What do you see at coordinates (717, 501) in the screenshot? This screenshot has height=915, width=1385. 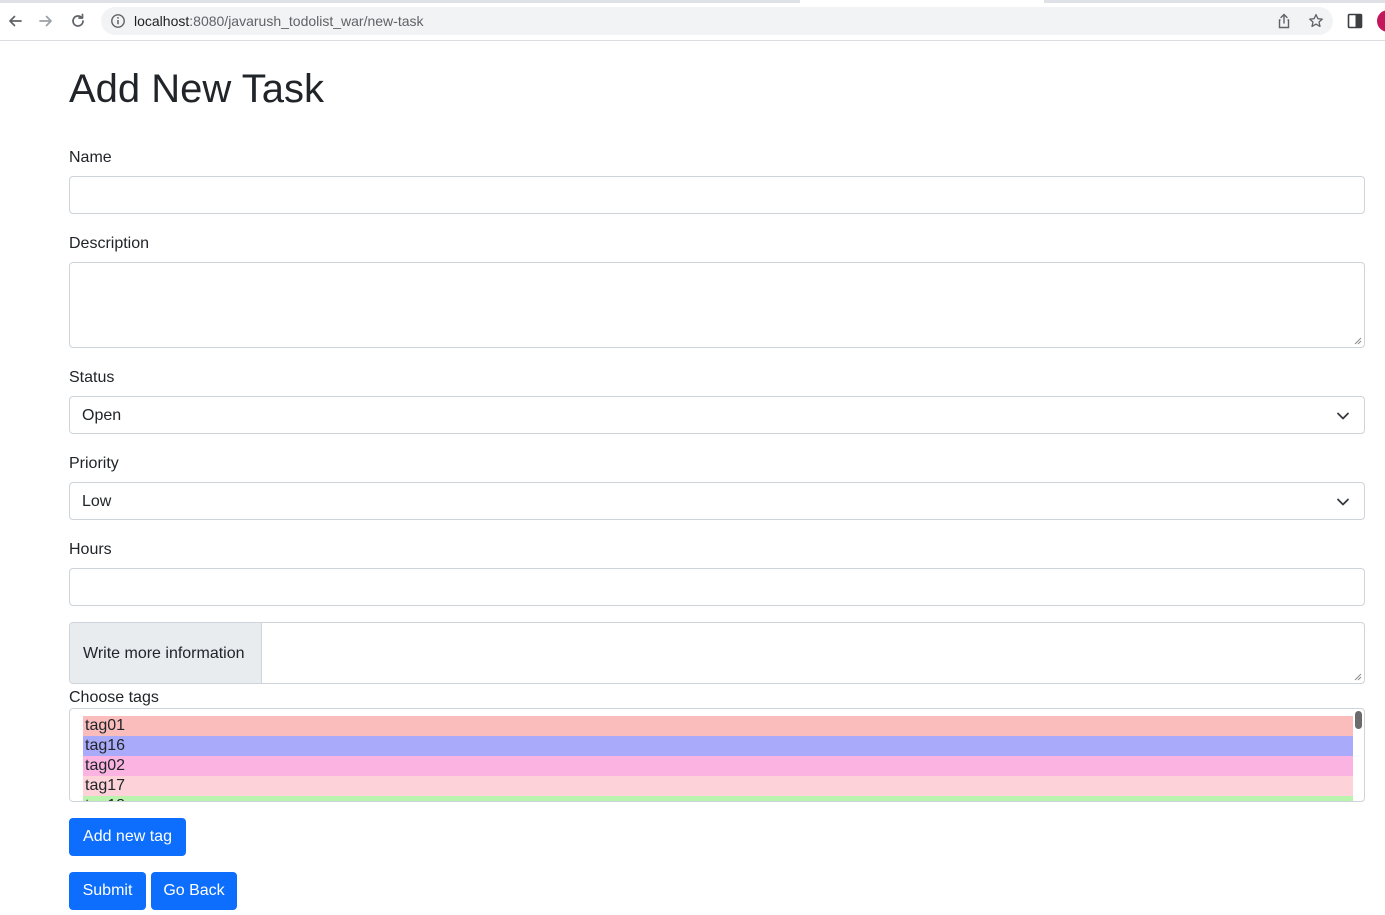 I see `priority-select: Low` at bounding box center [717, 501].